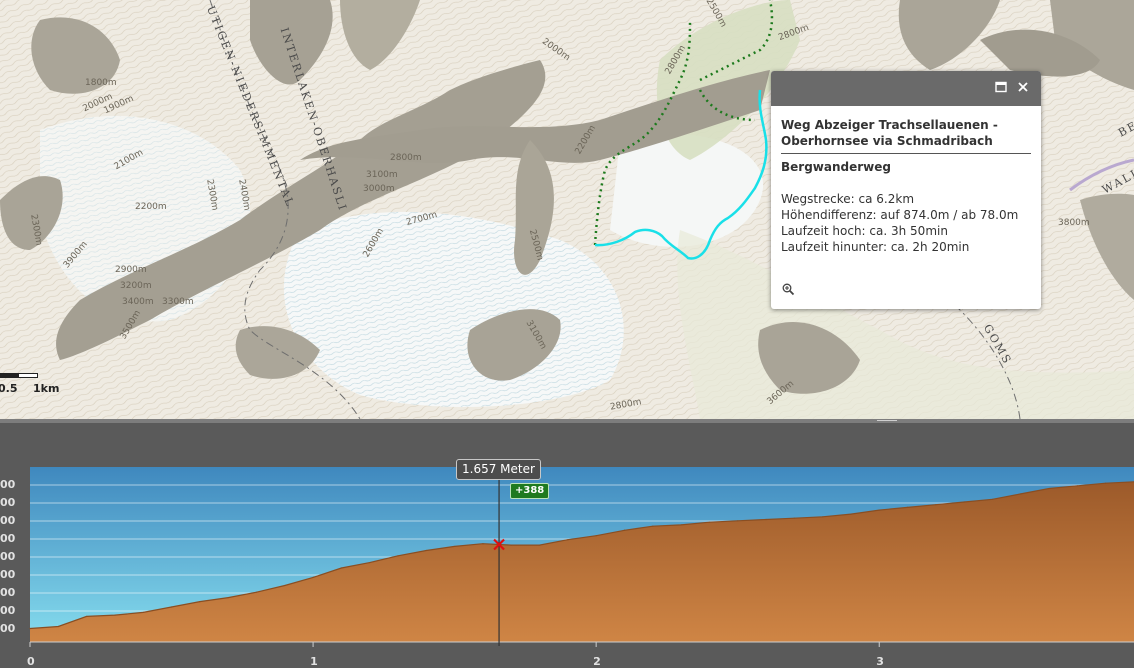  I want to click on scale-label-km: 1km, so click(46, 388).